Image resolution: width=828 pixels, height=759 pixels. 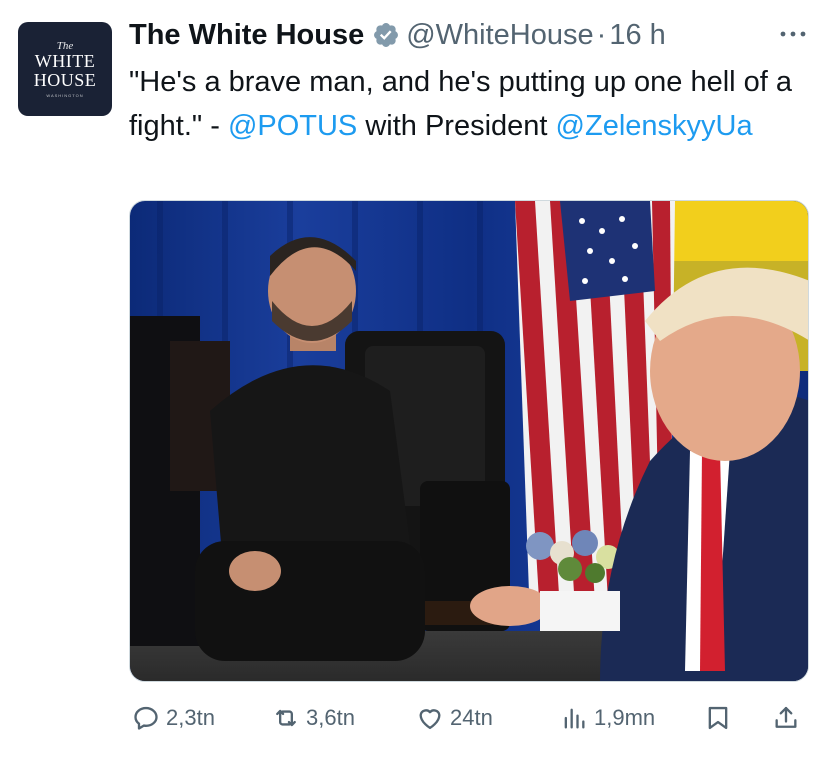 I want to click on reply-button: 2,3tn, so click(x=173, y=718).